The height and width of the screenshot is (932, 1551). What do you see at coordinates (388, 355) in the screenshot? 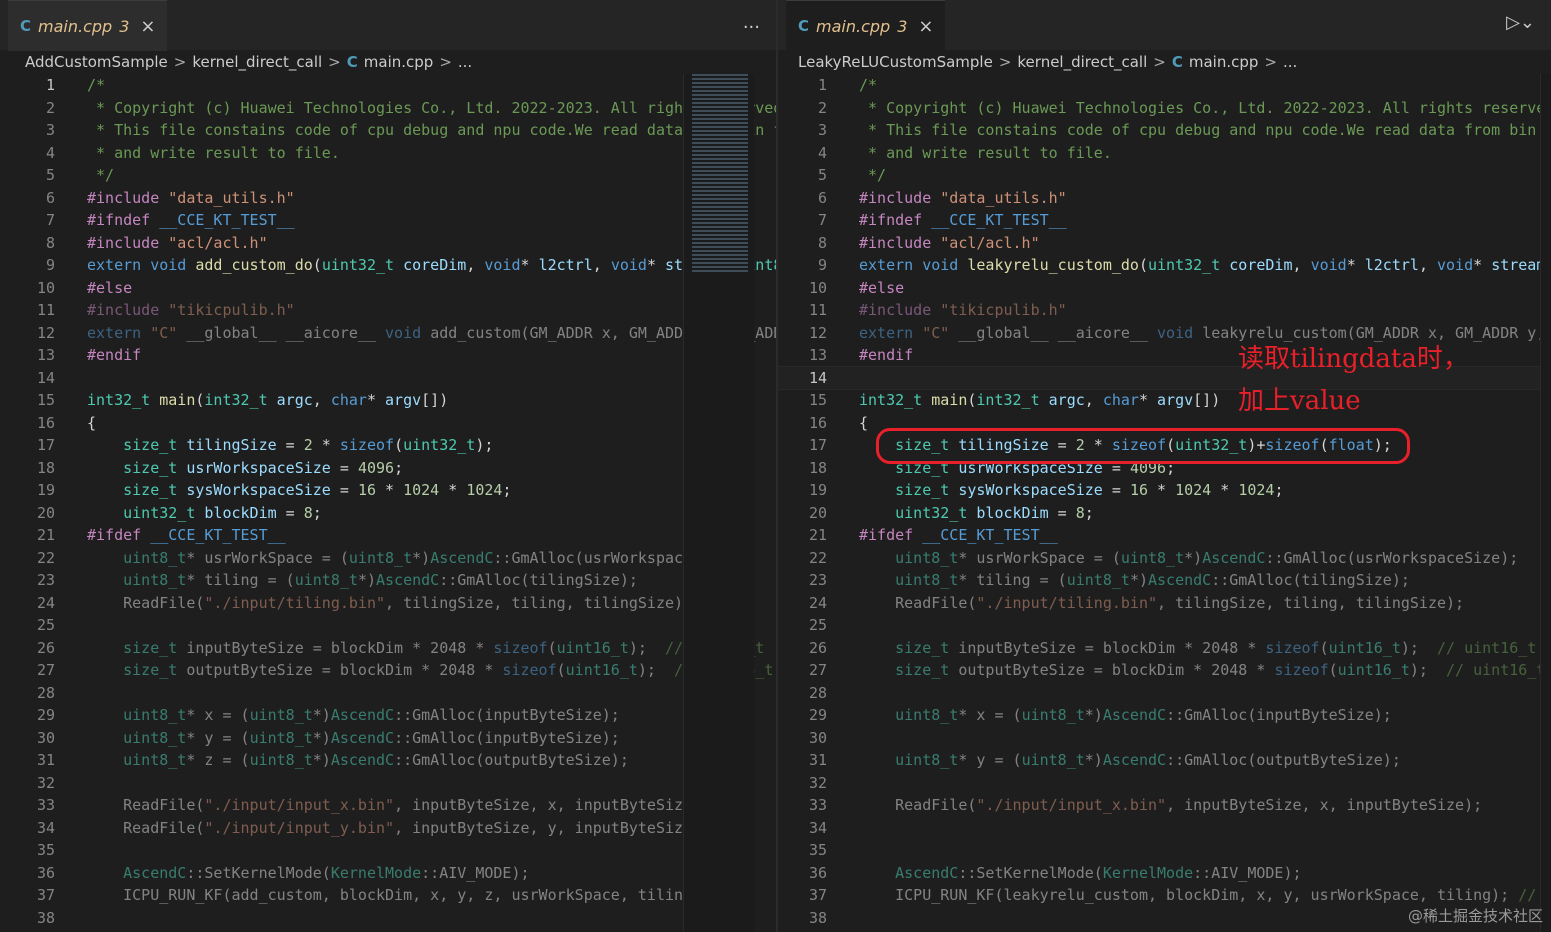
I see `code-line: 13 #endif` at bounding box center [388, 355].